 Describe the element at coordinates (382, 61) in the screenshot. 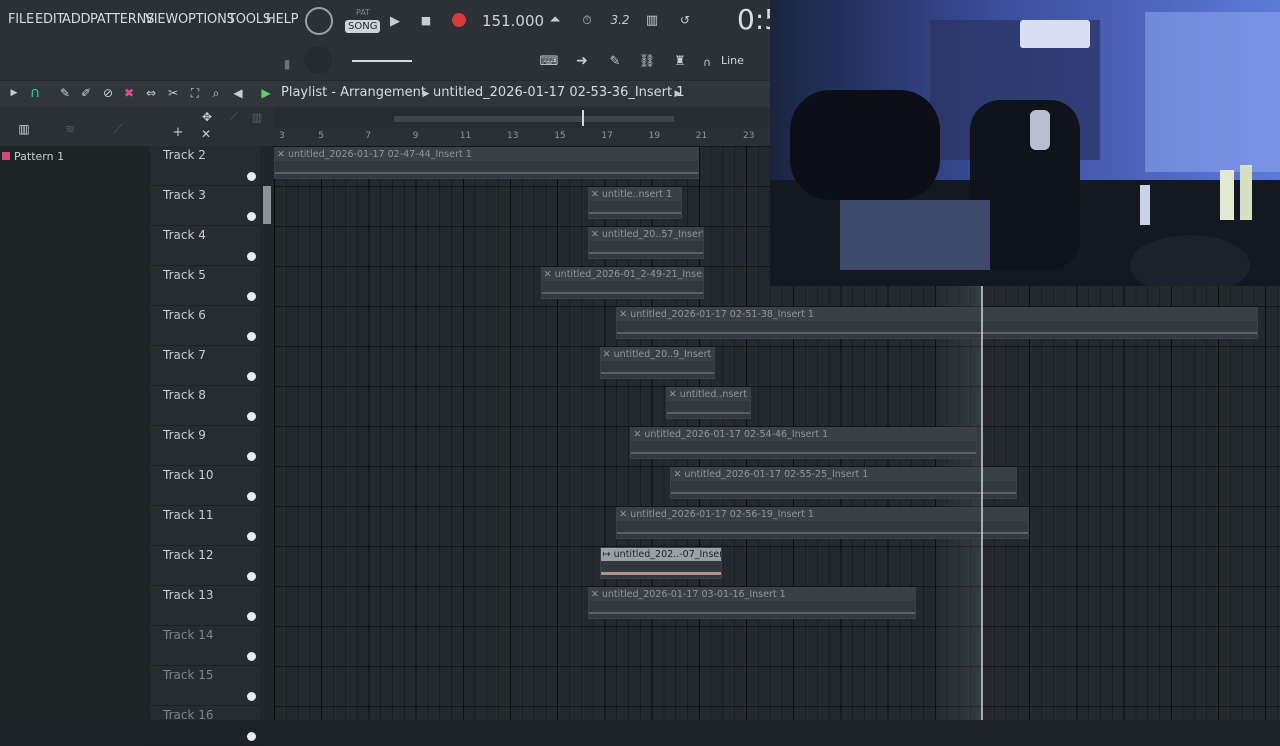

I see `master-volume-slider` at that location.